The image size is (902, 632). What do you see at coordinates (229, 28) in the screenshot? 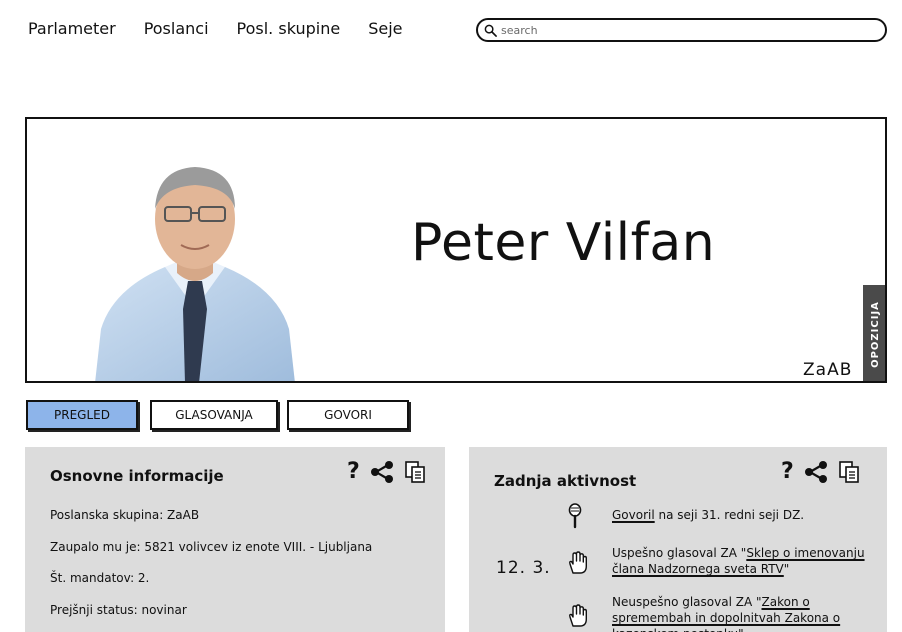
I see `top-nav: Parlameter Poslanci Posl. skupine Seje` at bounding box center [229, 28].